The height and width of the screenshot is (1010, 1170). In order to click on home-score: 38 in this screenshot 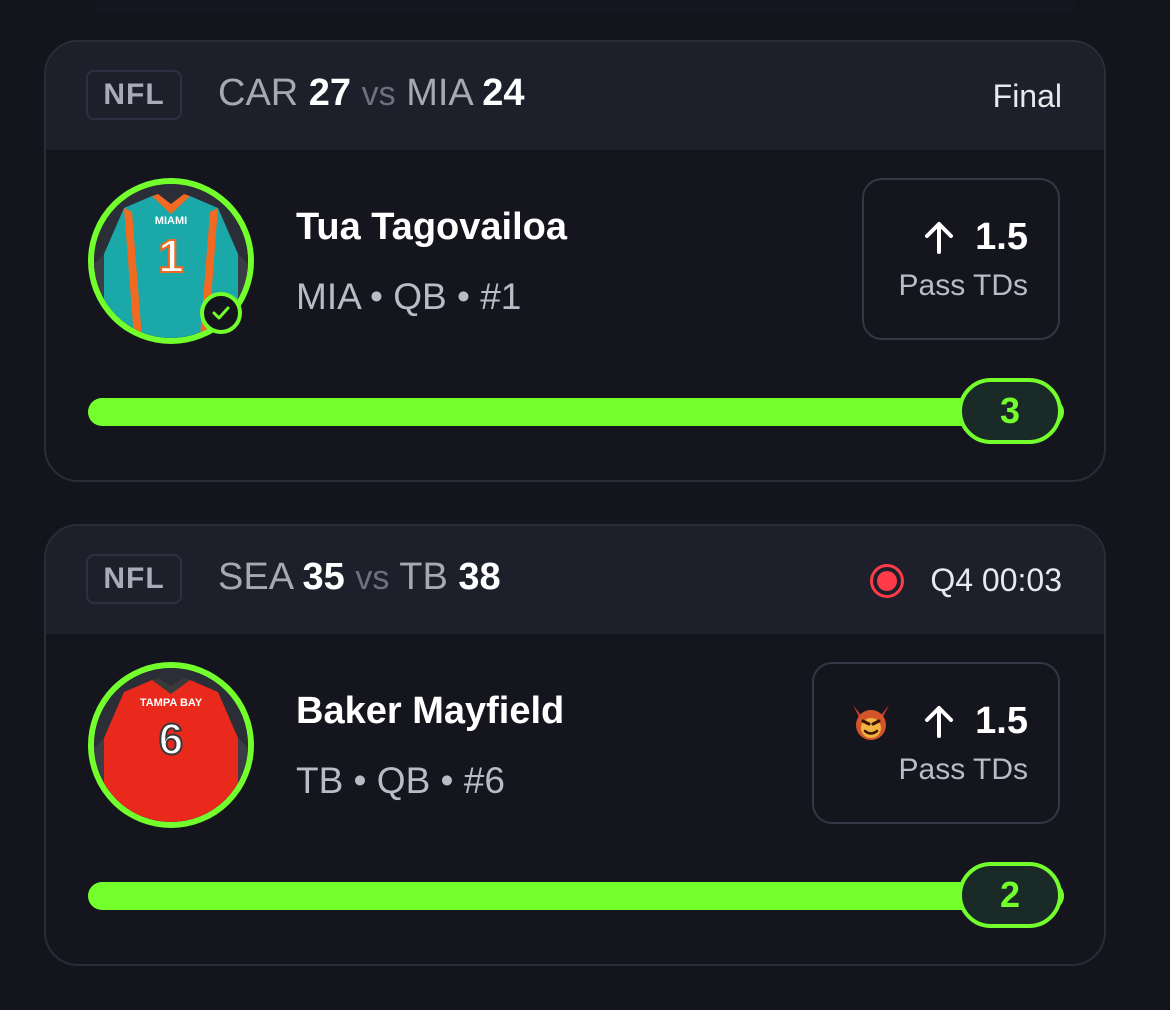, I will do `click(479, 577)`.